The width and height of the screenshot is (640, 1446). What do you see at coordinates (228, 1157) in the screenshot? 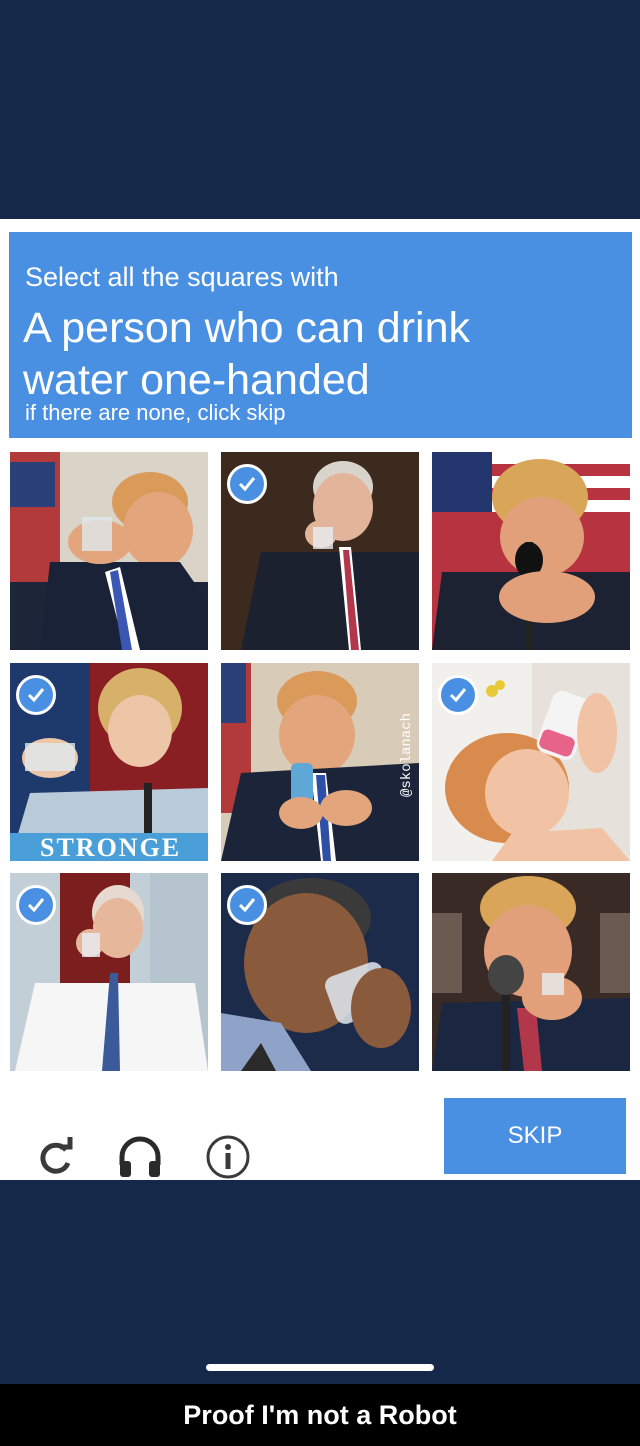
I see `info-icon` at bounding box center [228, 1157].